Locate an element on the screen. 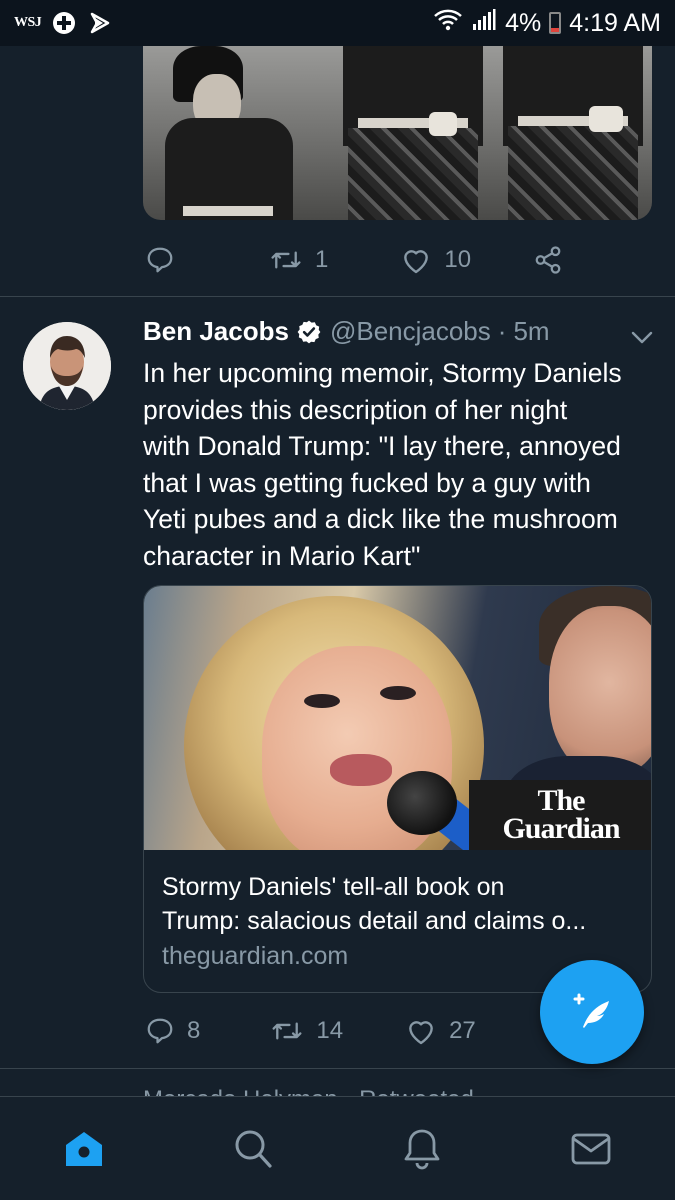 This screenshot has width=675, height=1200. compose-tweet-button is located at coordinates (592, 1012).